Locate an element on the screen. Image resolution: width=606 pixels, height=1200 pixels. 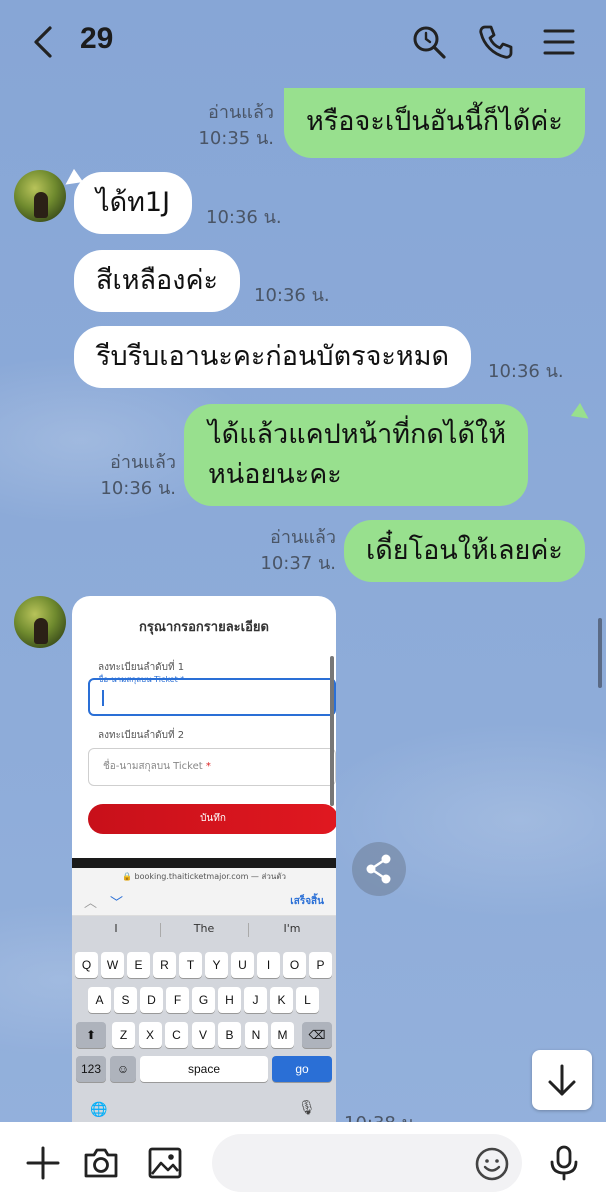
done-label: เสร็จสิ้น is located at coordinates (307, 901).